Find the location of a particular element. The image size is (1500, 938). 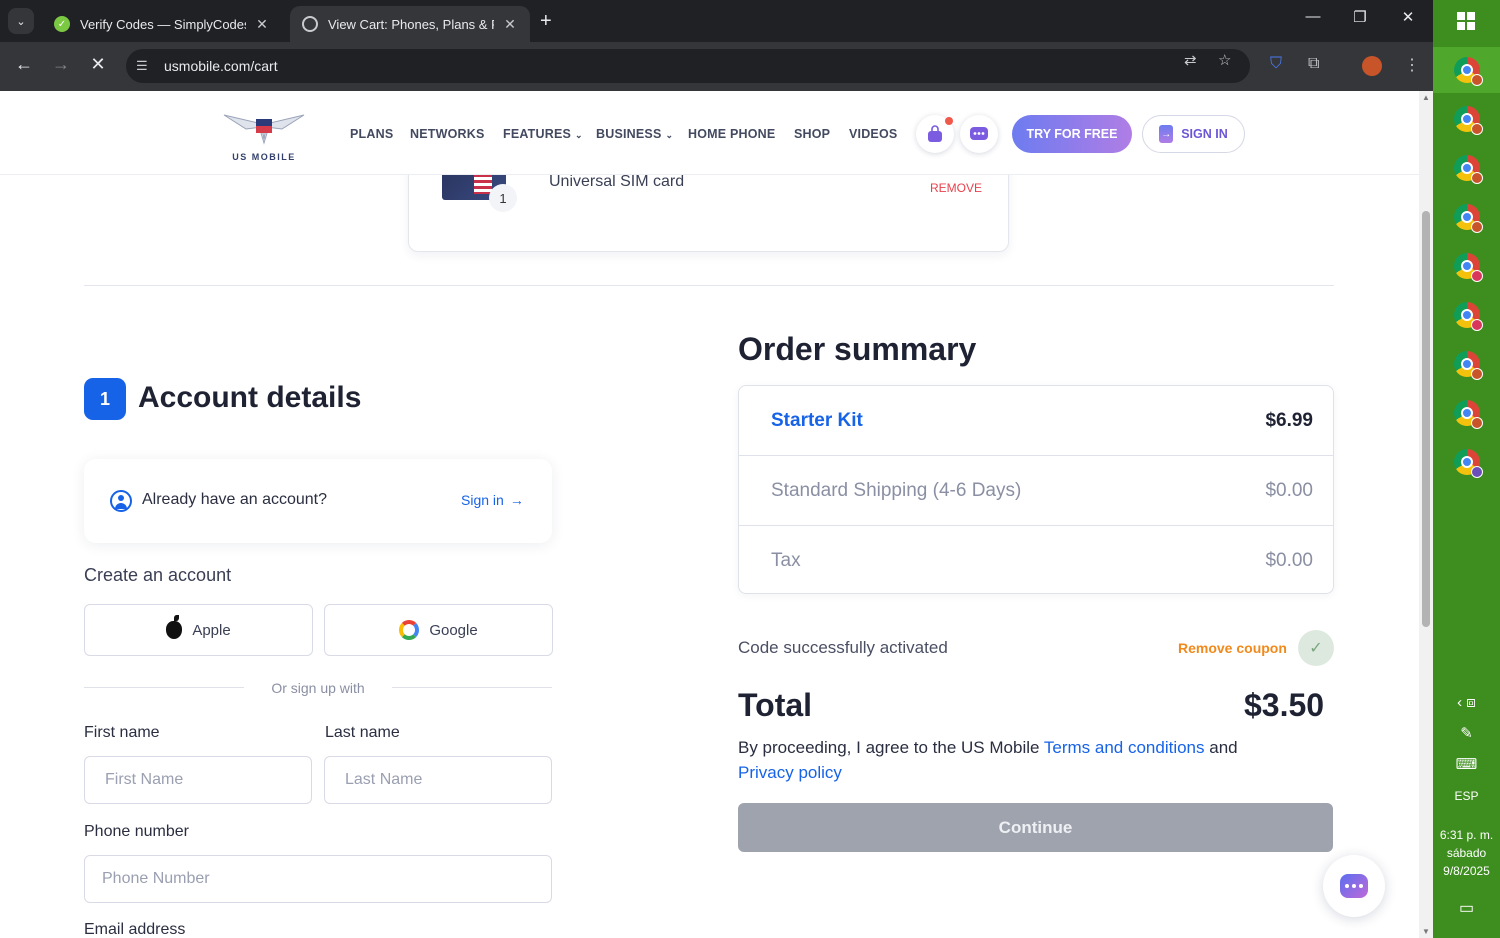

clock-time: 6:31 p. m. is located at coordinates (1466, 835).